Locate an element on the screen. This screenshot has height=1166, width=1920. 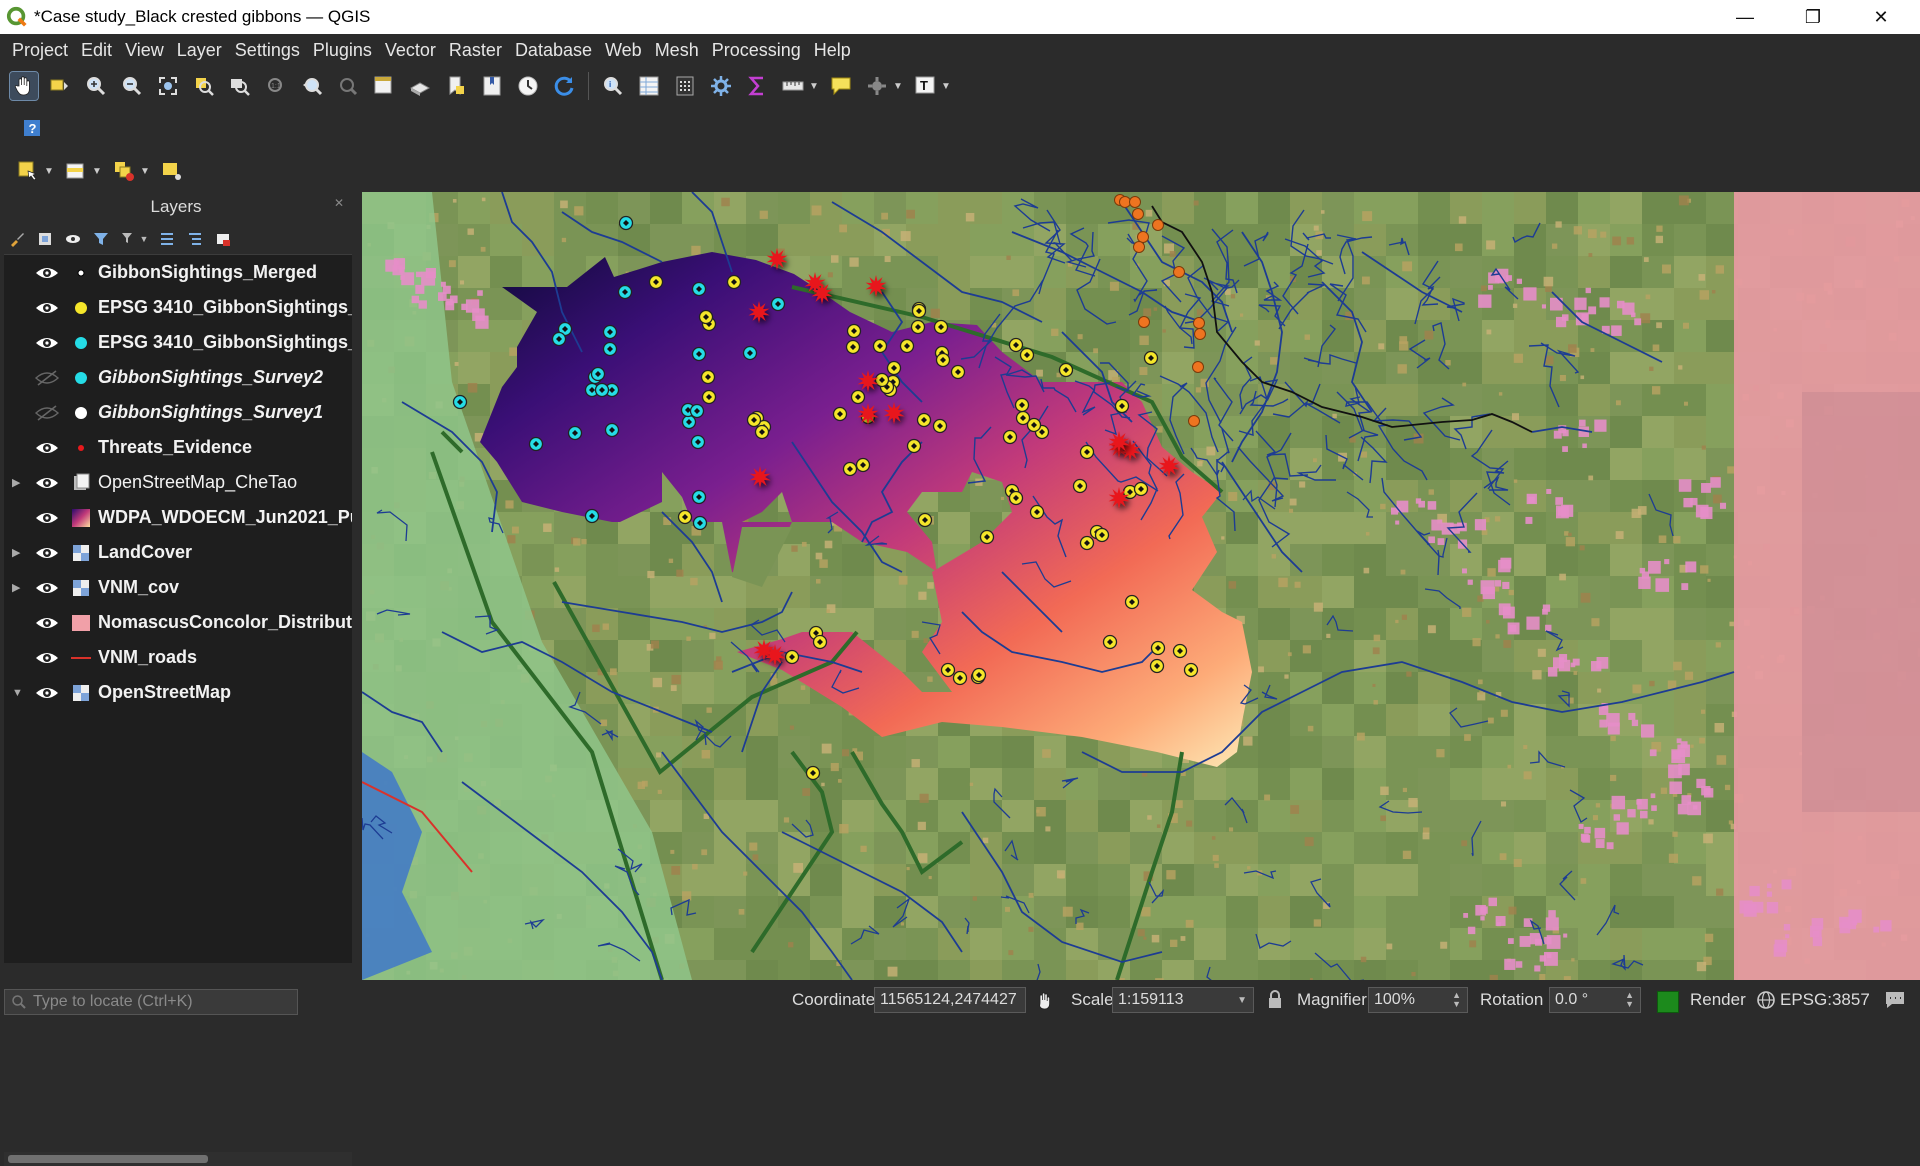
remove-layer-button is located at coordinates (223, 239).